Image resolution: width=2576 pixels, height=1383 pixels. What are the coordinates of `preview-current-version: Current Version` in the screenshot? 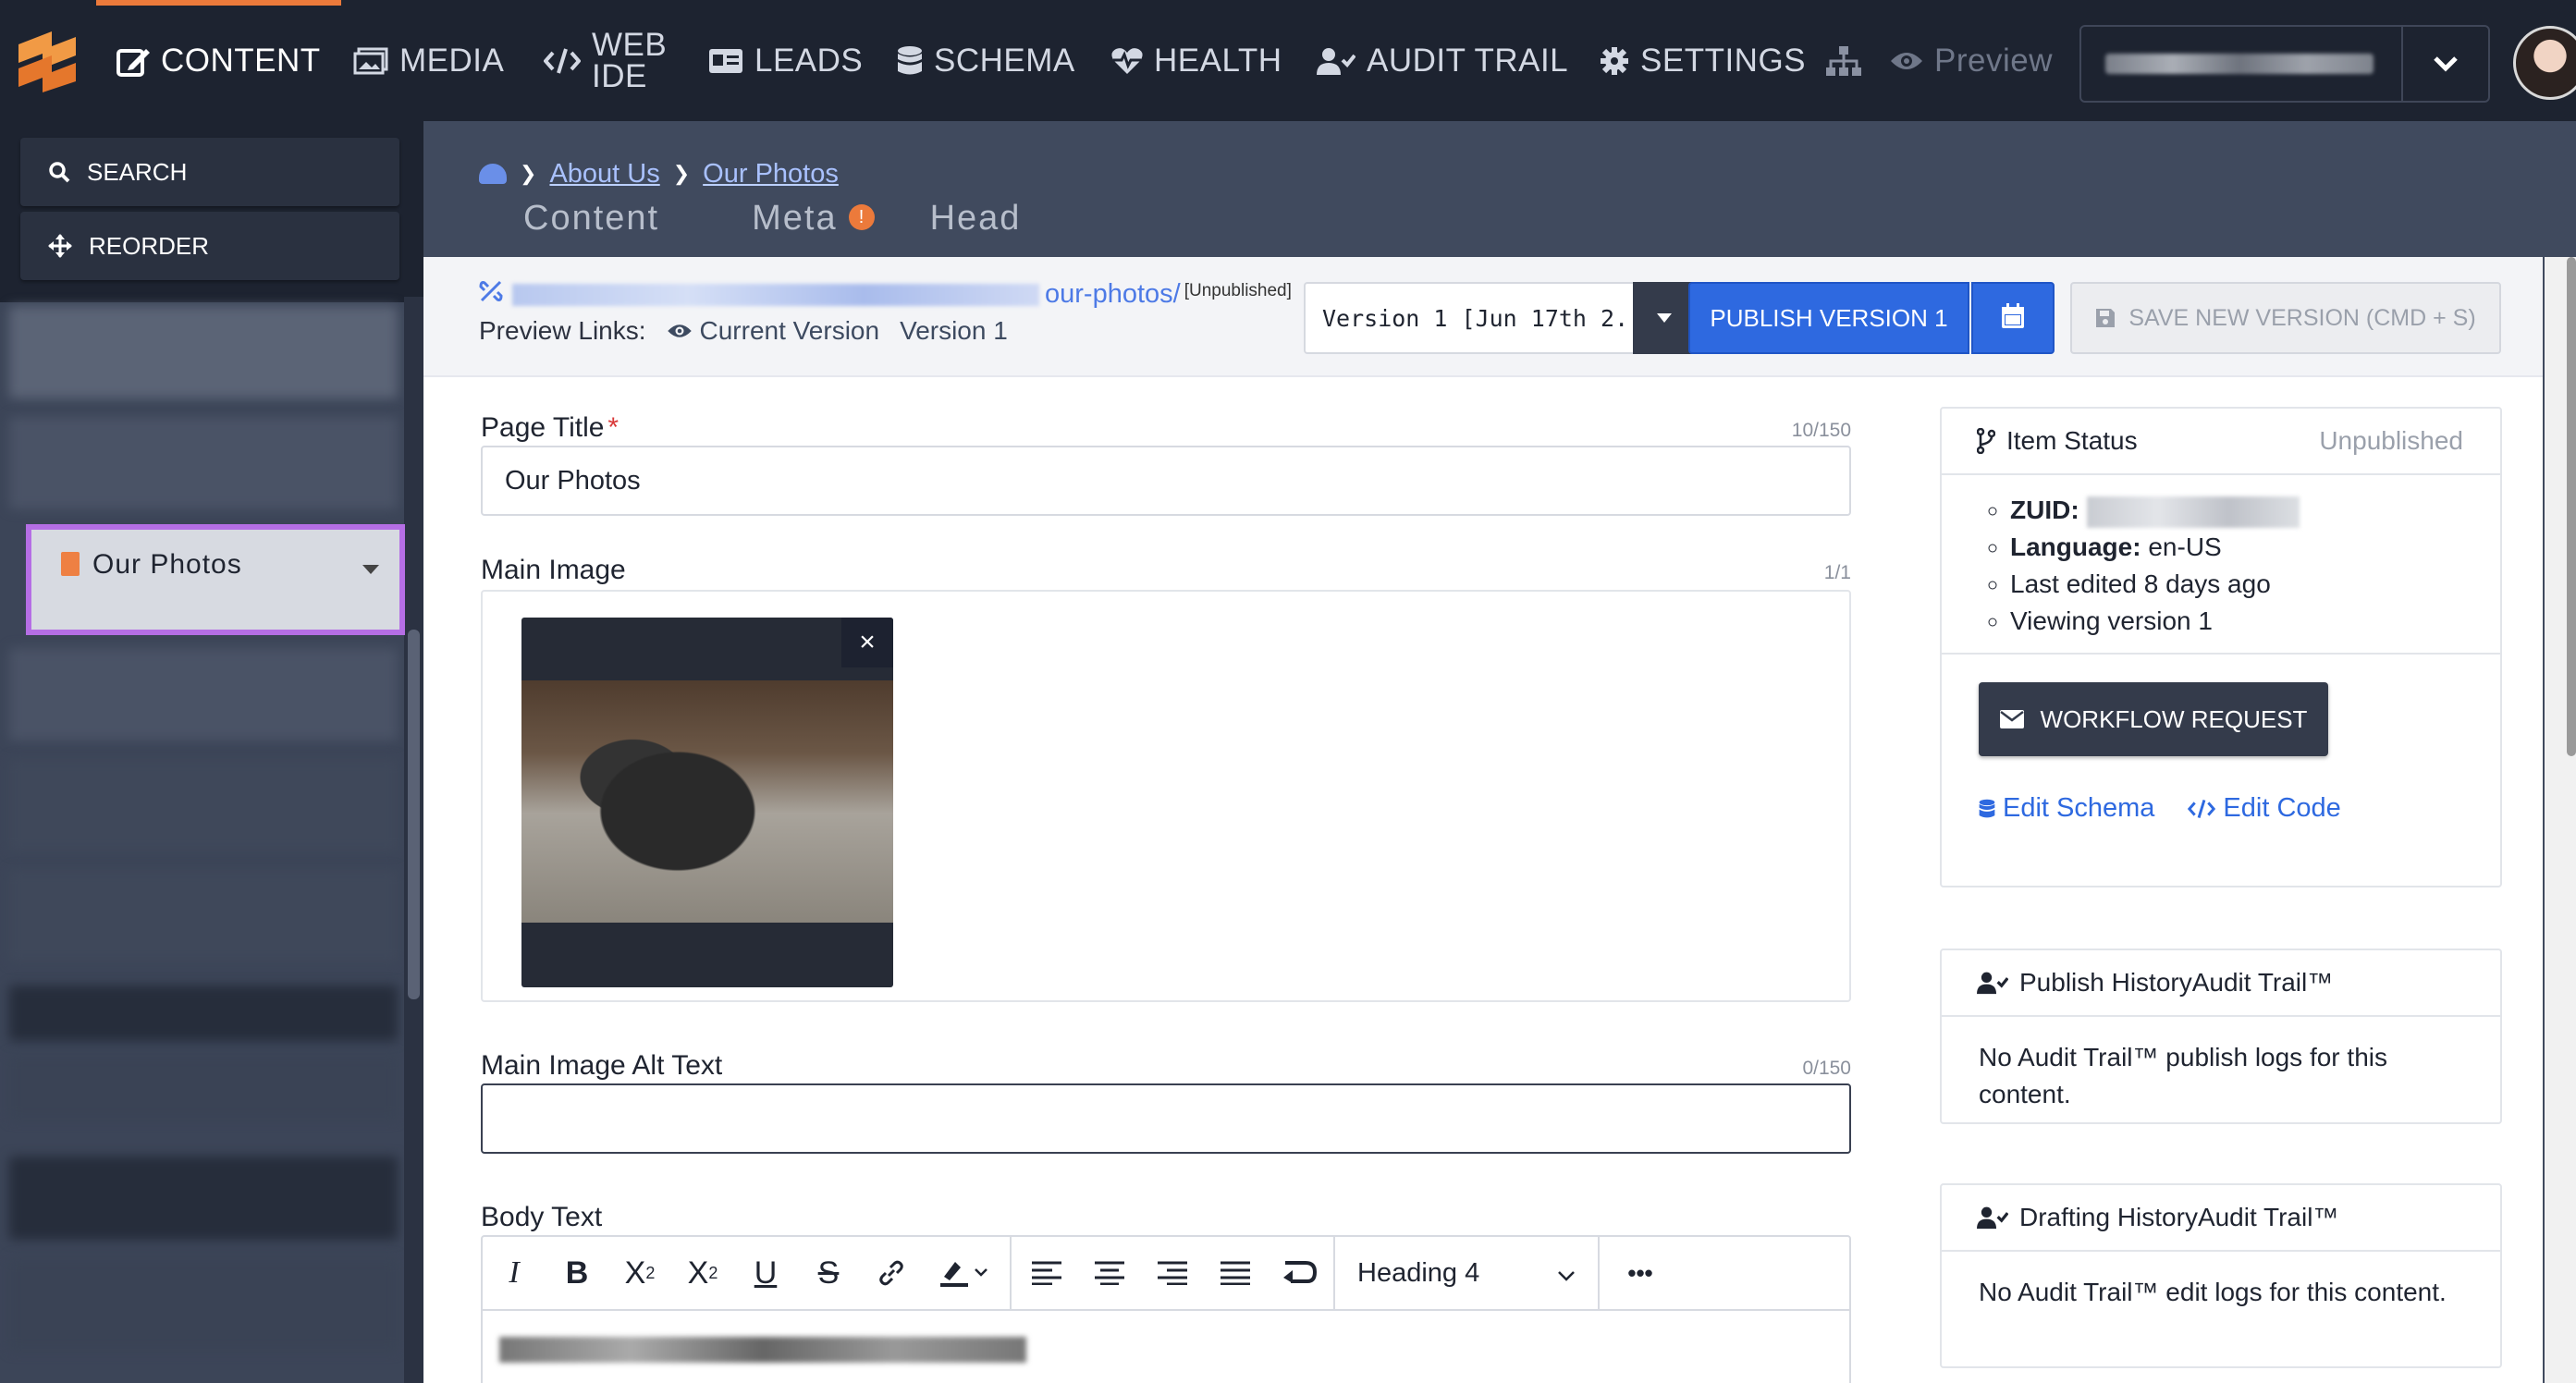 It's located at (773, 331).